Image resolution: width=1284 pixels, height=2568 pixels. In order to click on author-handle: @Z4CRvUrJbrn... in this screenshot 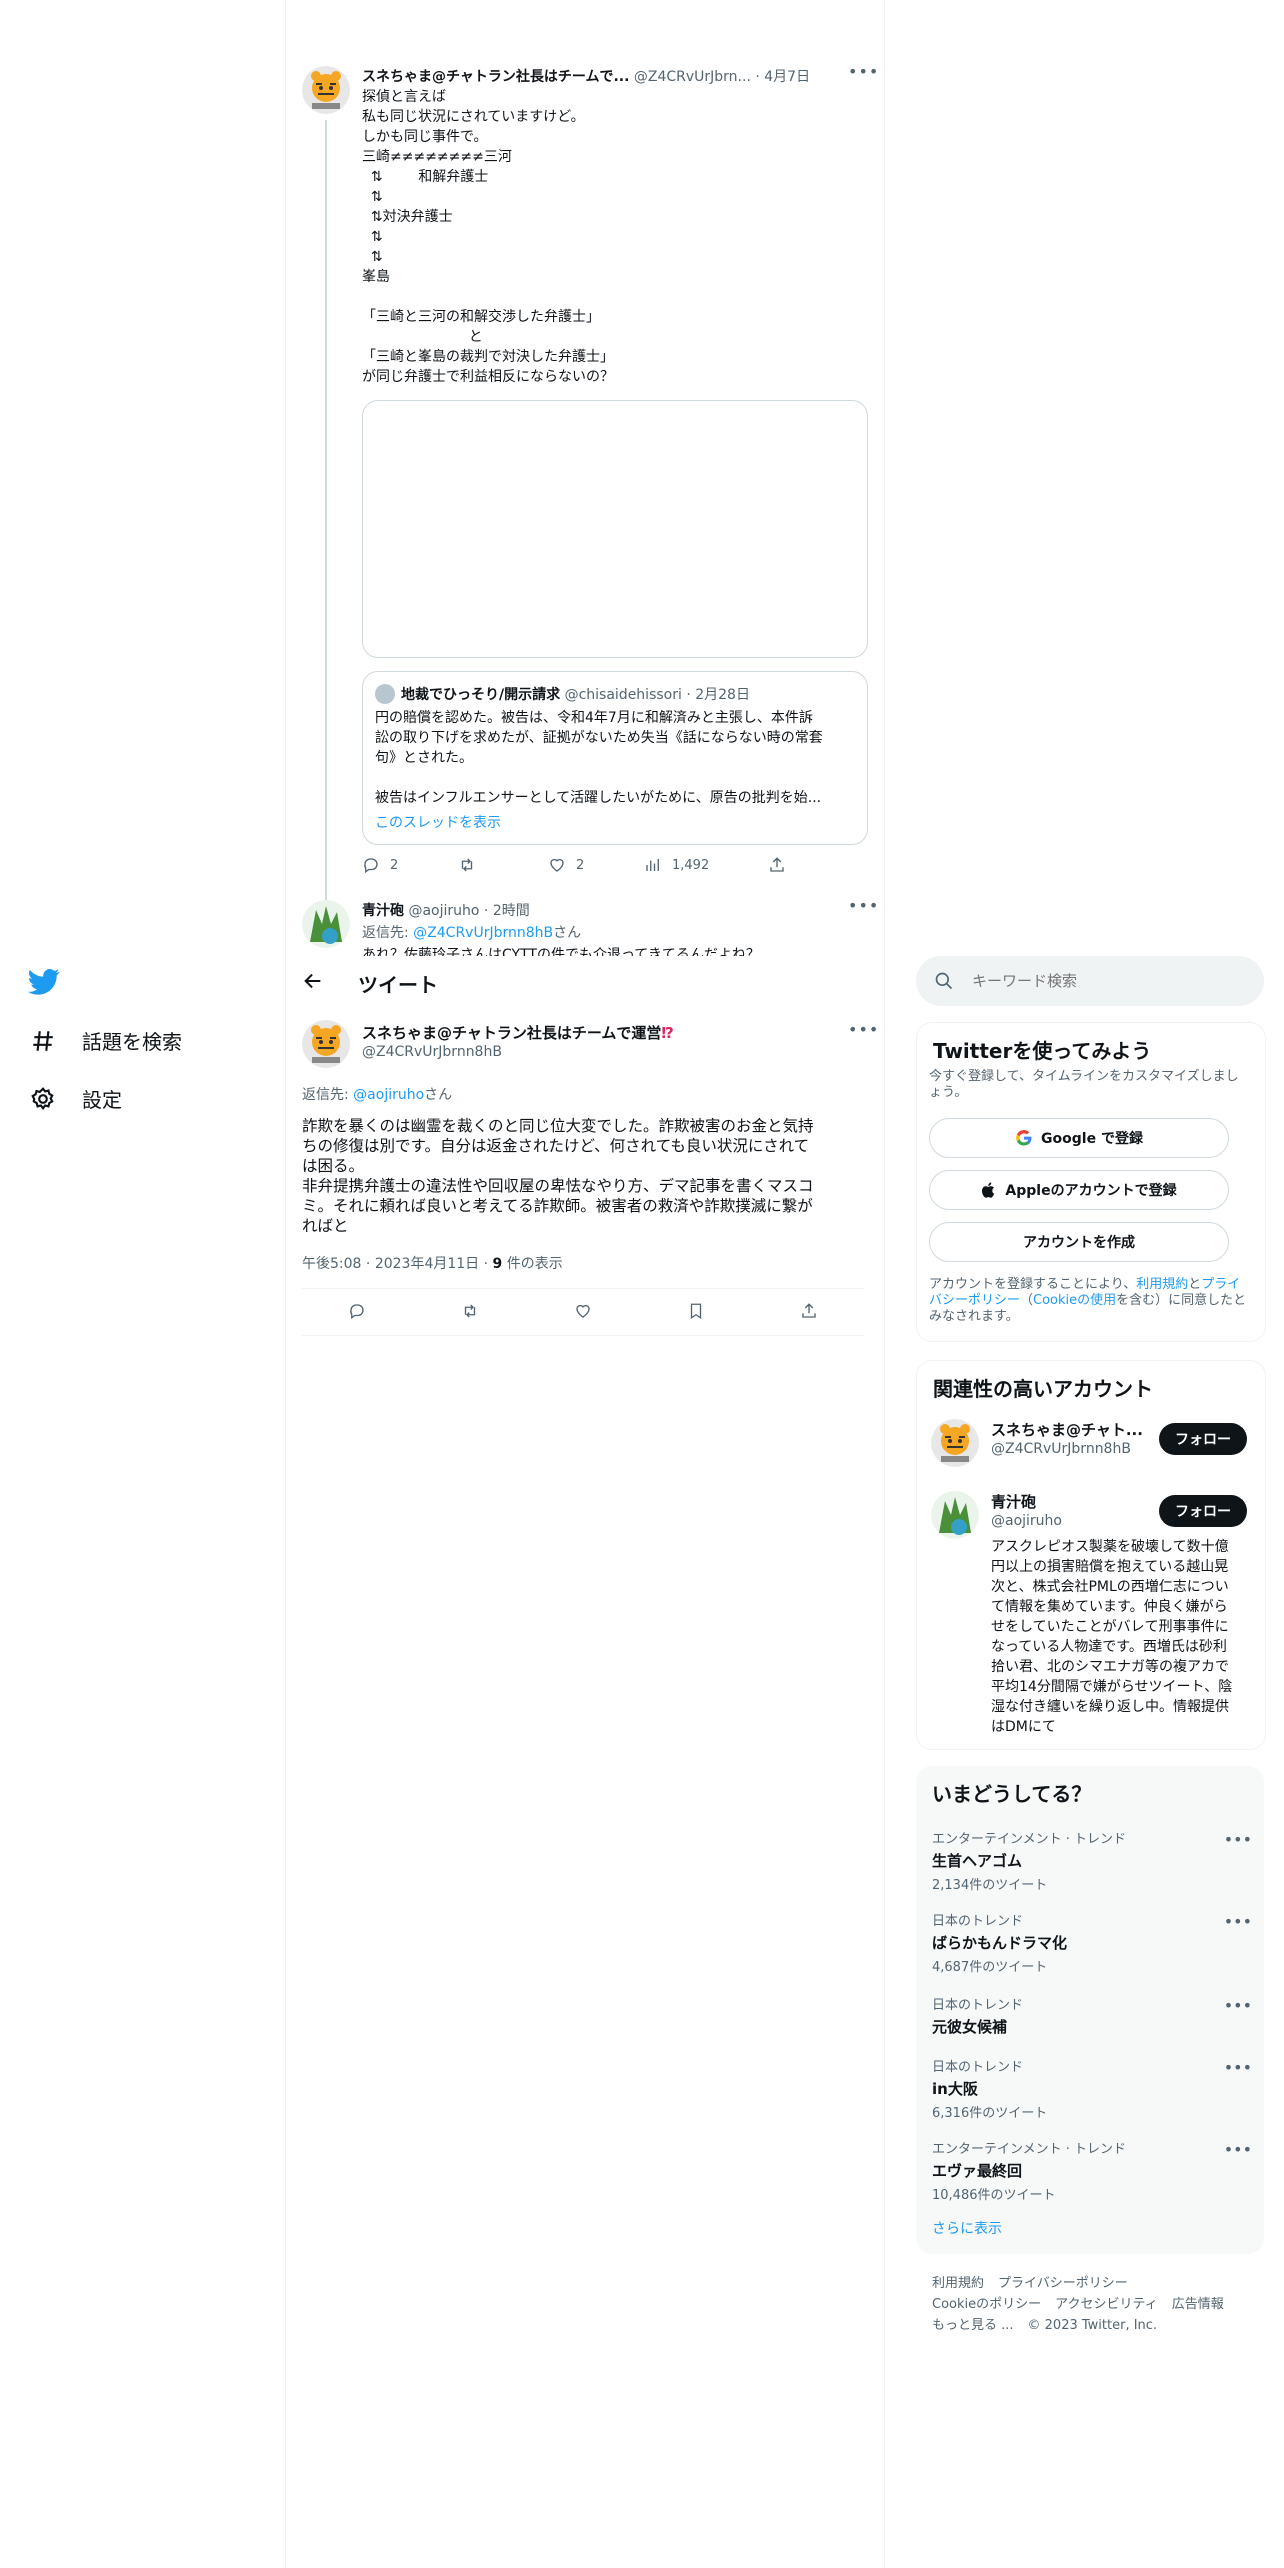, I will do `click(692, 77)`.